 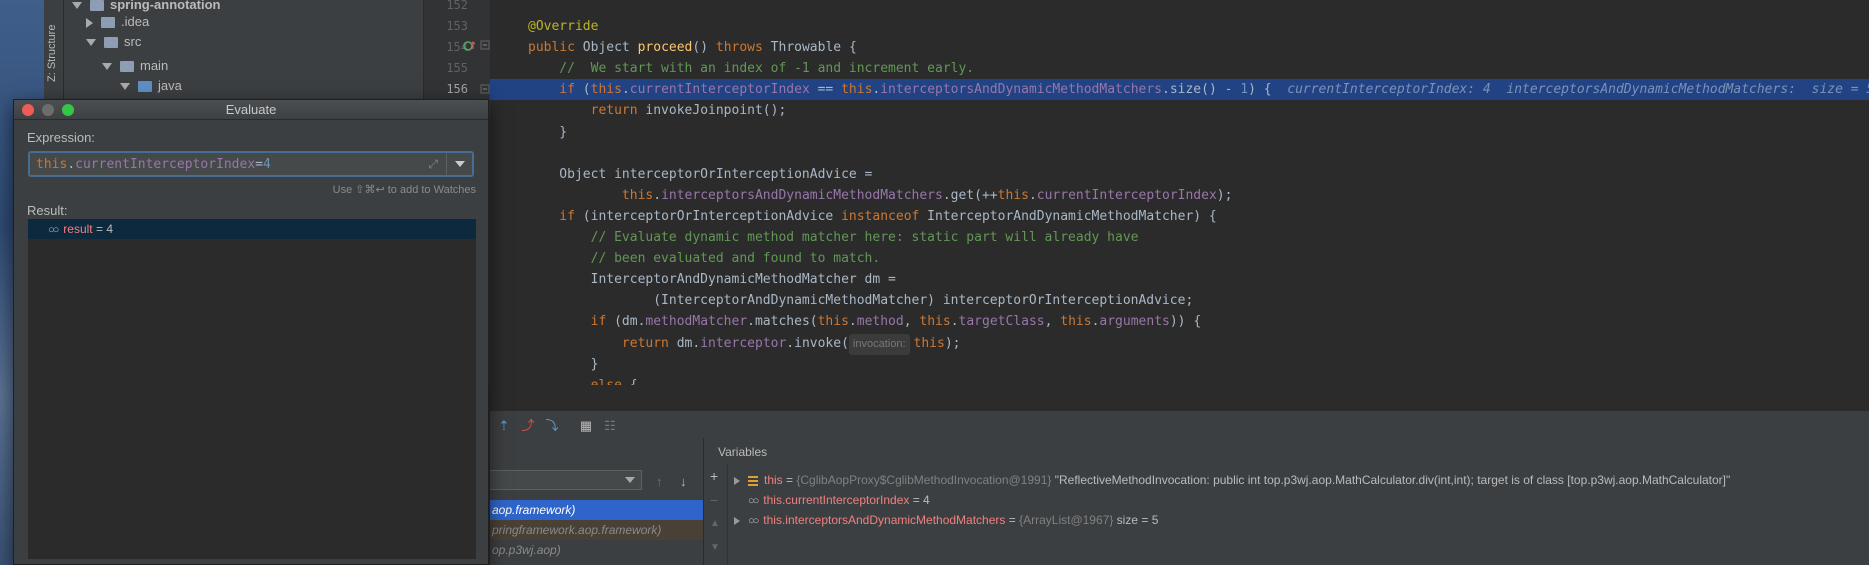 What do you see at coordinates (151, 86) in the screenshot?
I see `tree-item-java: java` at bounding box center [151, 86].